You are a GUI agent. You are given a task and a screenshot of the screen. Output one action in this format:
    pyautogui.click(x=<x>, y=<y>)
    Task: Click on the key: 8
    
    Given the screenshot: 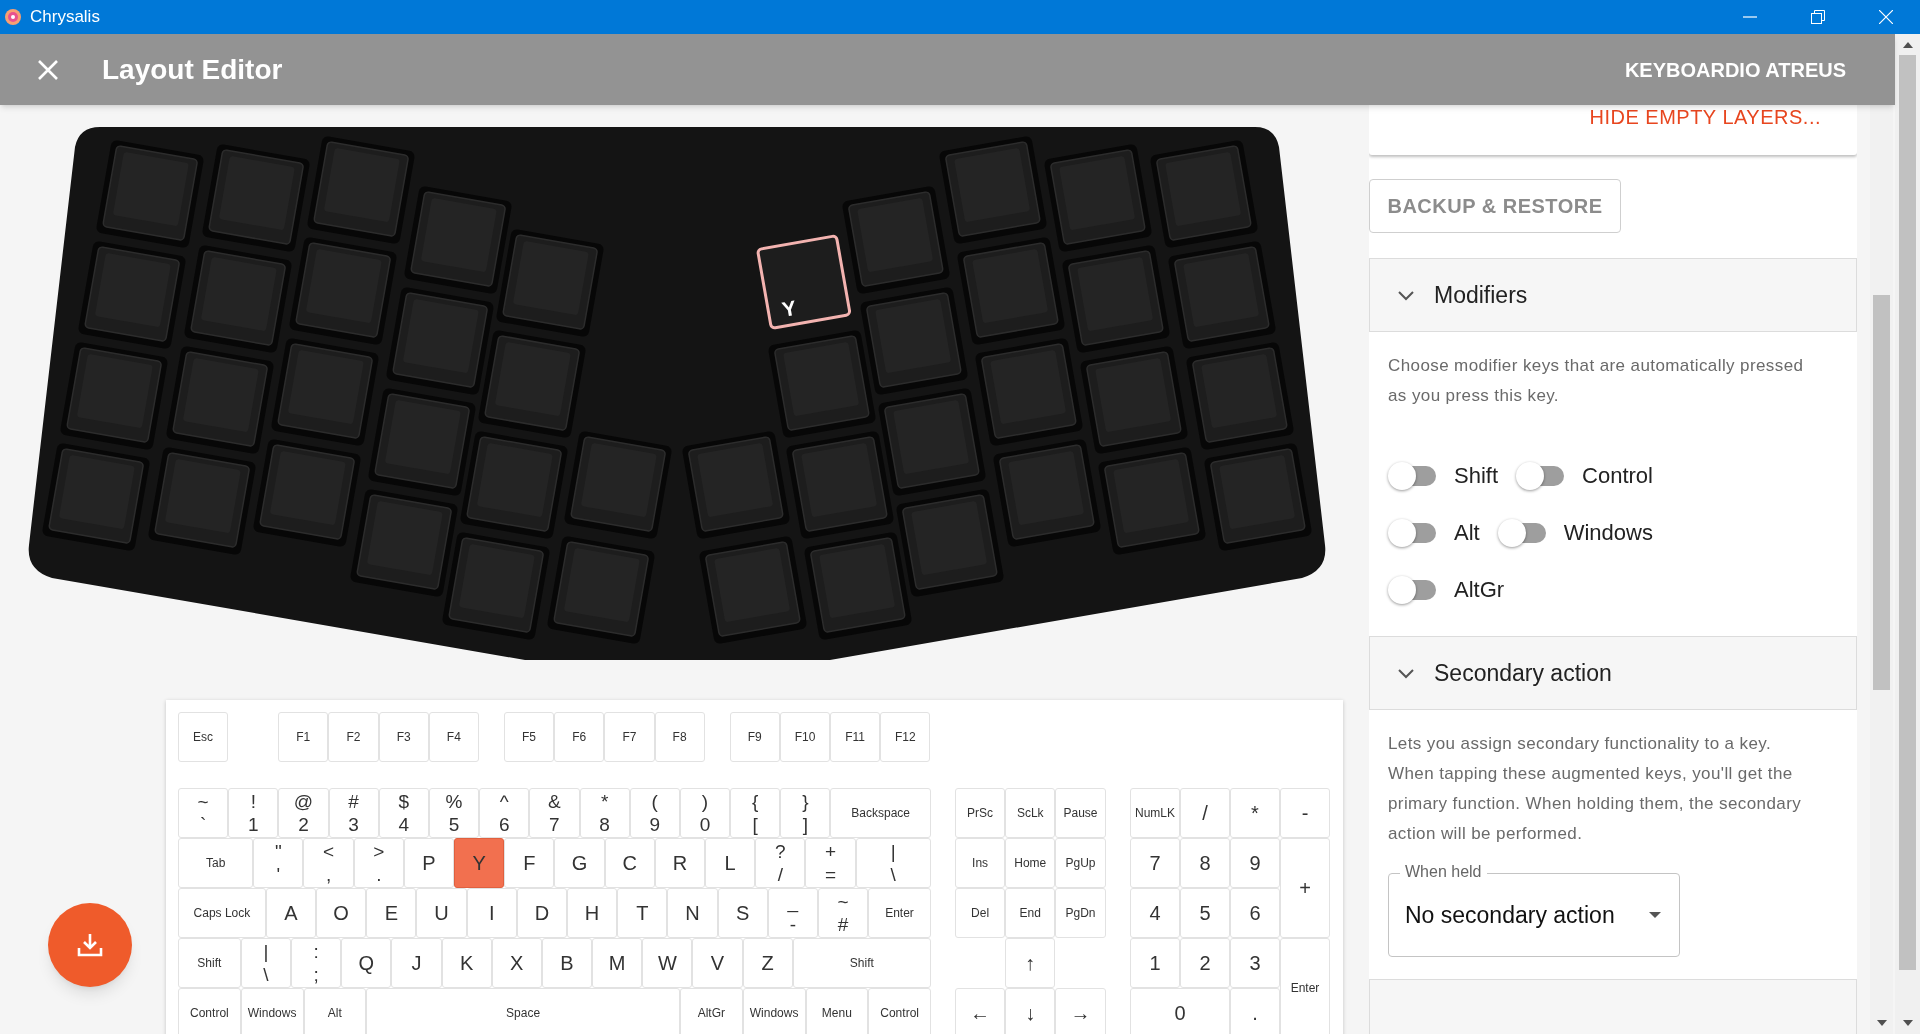 What is the action you would take?
    pyautogui.click(x=1205, y=863)
    